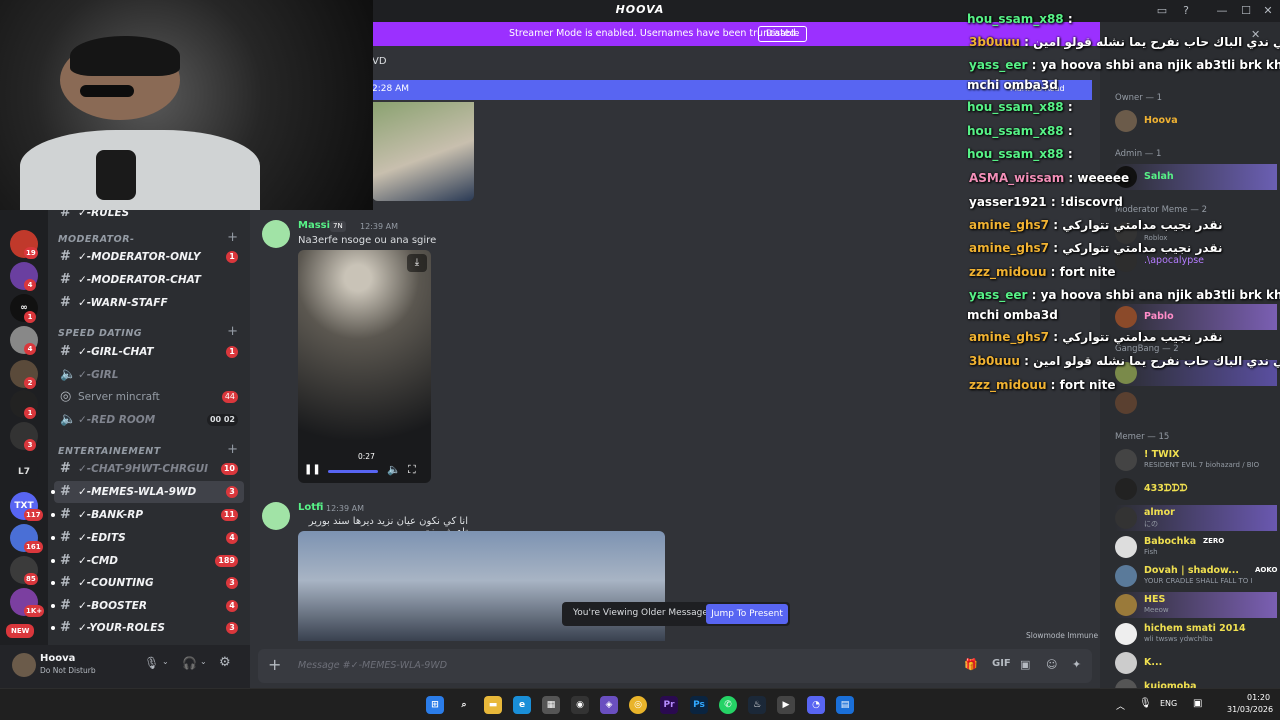 The width and height of the screenshot is (1280, 720). What do you see at coordinates (971, 664) in the screenshot?
I see `gift-icon: 🎁` at bounding box center [971, 664].